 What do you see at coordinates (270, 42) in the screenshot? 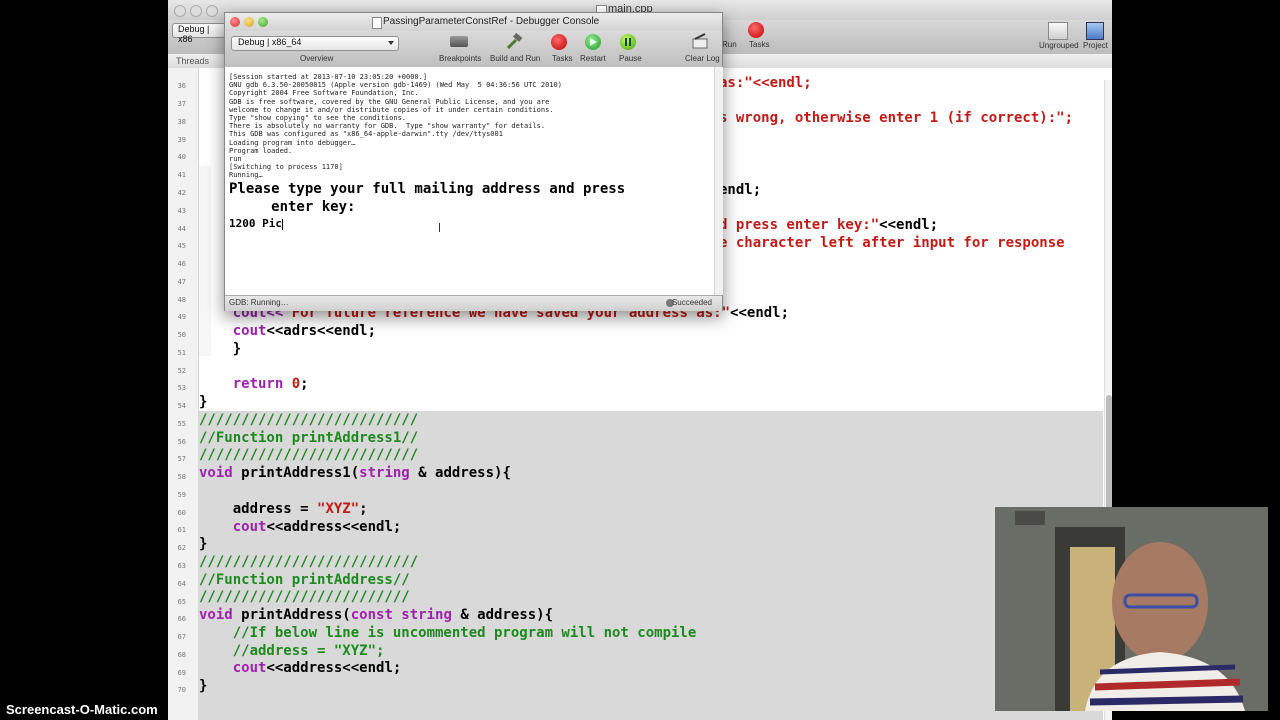
I see `console-scheme-label: Debug | x86_64` at bounding box center [270, 42].